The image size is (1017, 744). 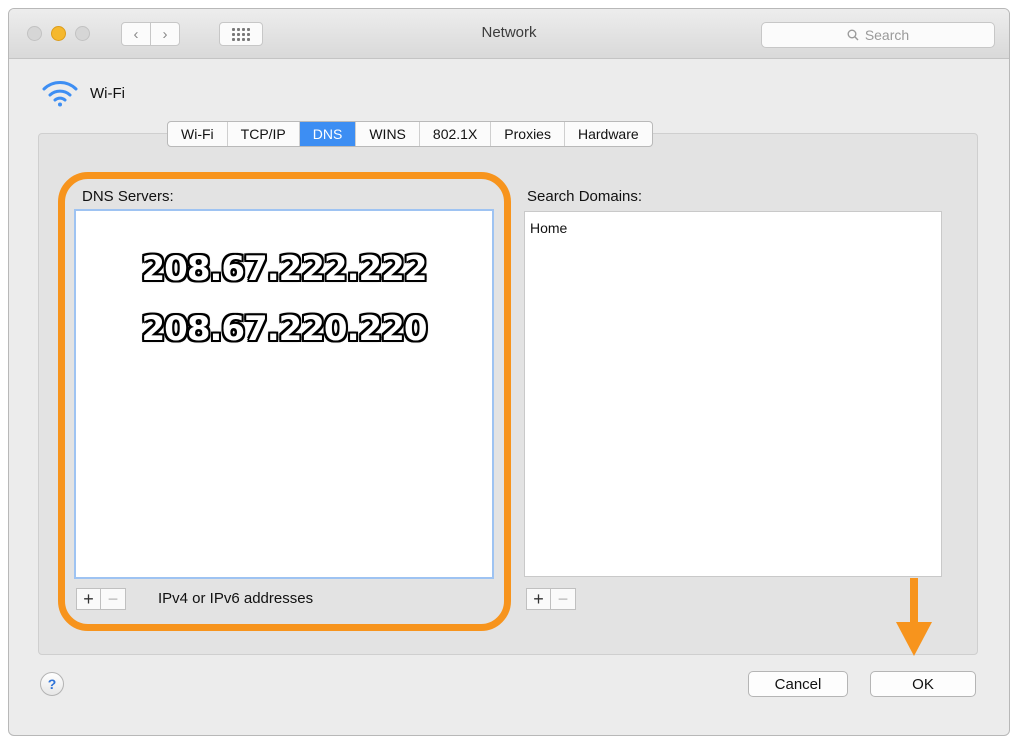 I want to click on arrow-down-icon, so click(x=914, y=617).